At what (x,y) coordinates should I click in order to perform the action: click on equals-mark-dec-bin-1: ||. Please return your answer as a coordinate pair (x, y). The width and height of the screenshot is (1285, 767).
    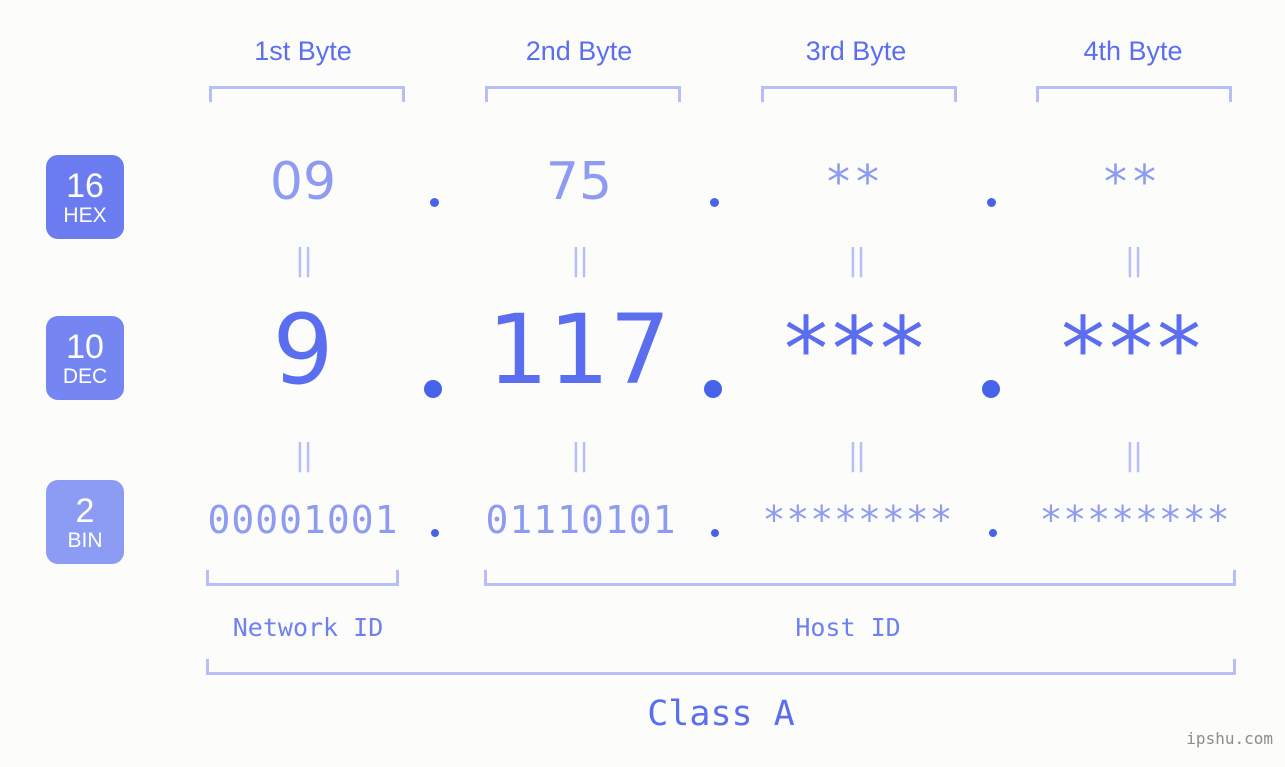
    Looking at the image, I should click on (303, 455).